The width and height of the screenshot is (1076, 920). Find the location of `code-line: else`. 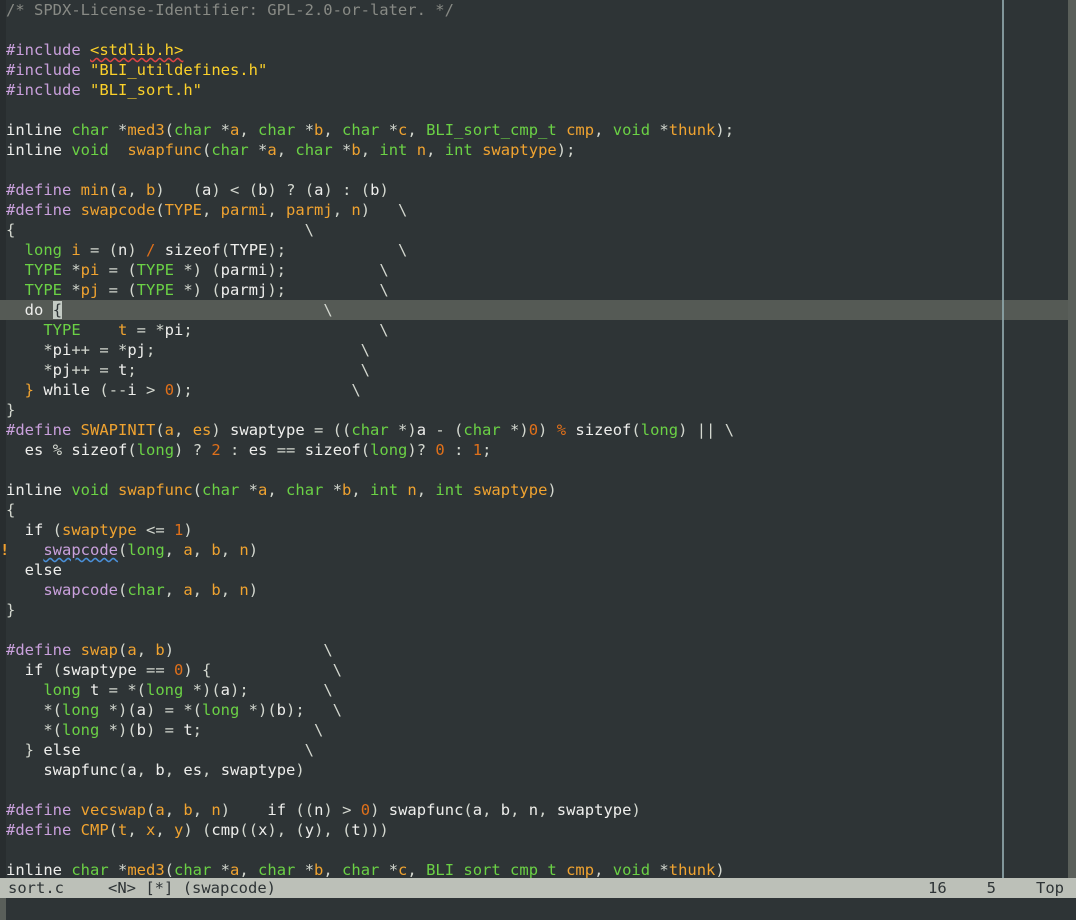

code-line: else is located at coordinates (534, 570).